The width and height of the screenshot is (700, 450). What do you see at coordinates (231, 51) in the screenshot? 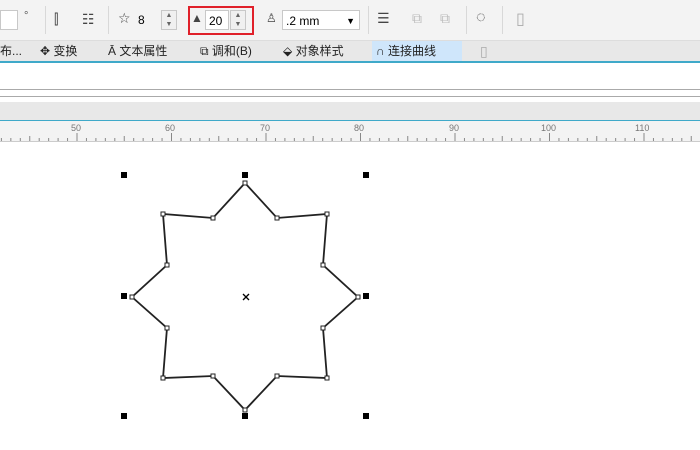
I see `tab-label: 调和(B)` at bounding box center [231, 51].